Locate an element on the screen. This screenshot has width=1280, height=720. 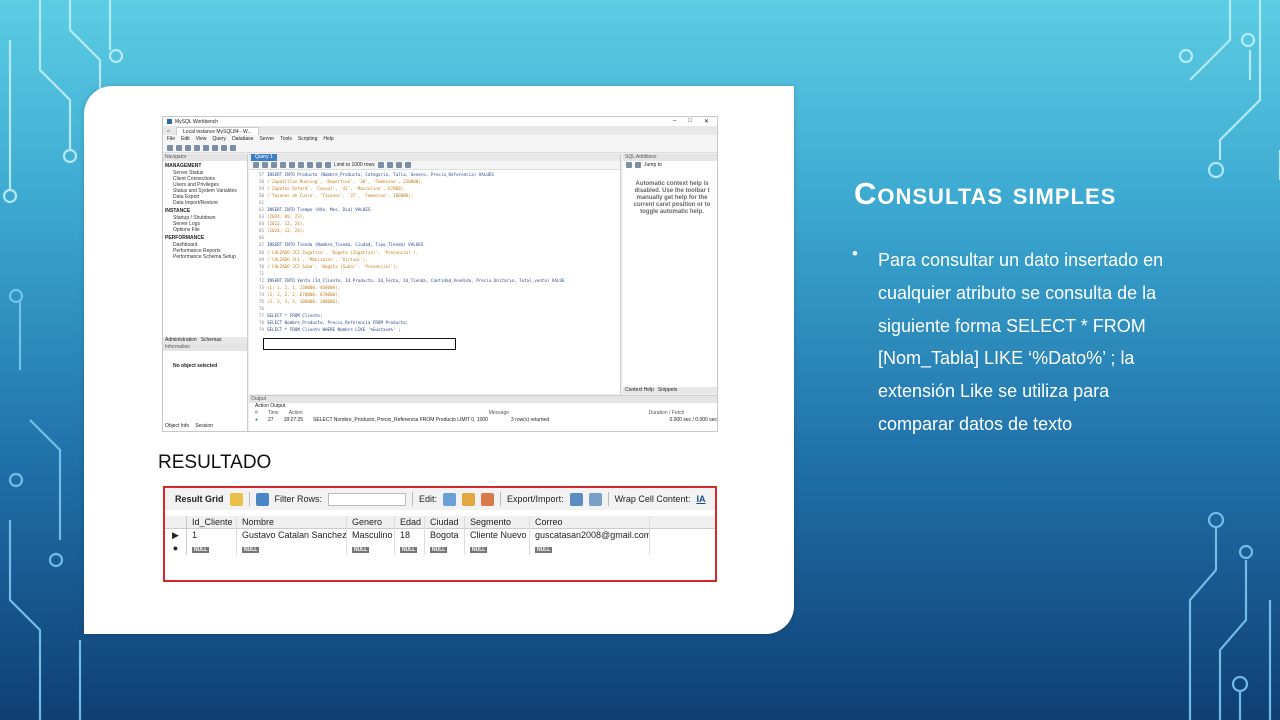
col-header: Nombre is located at coordinates (292, 522).